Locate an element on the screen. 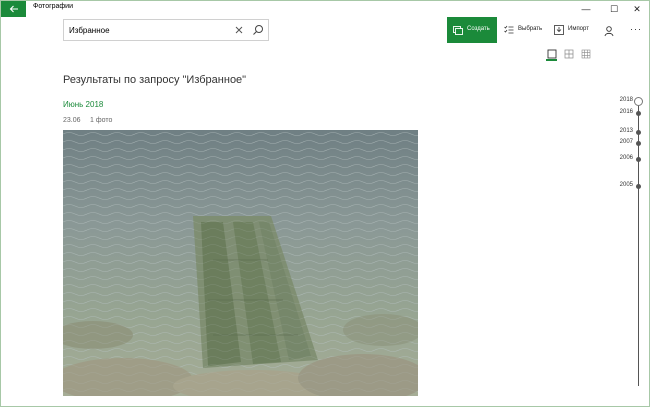 This screenshot has width=650, height=407. person-icon is located at coordinates (609, 31).